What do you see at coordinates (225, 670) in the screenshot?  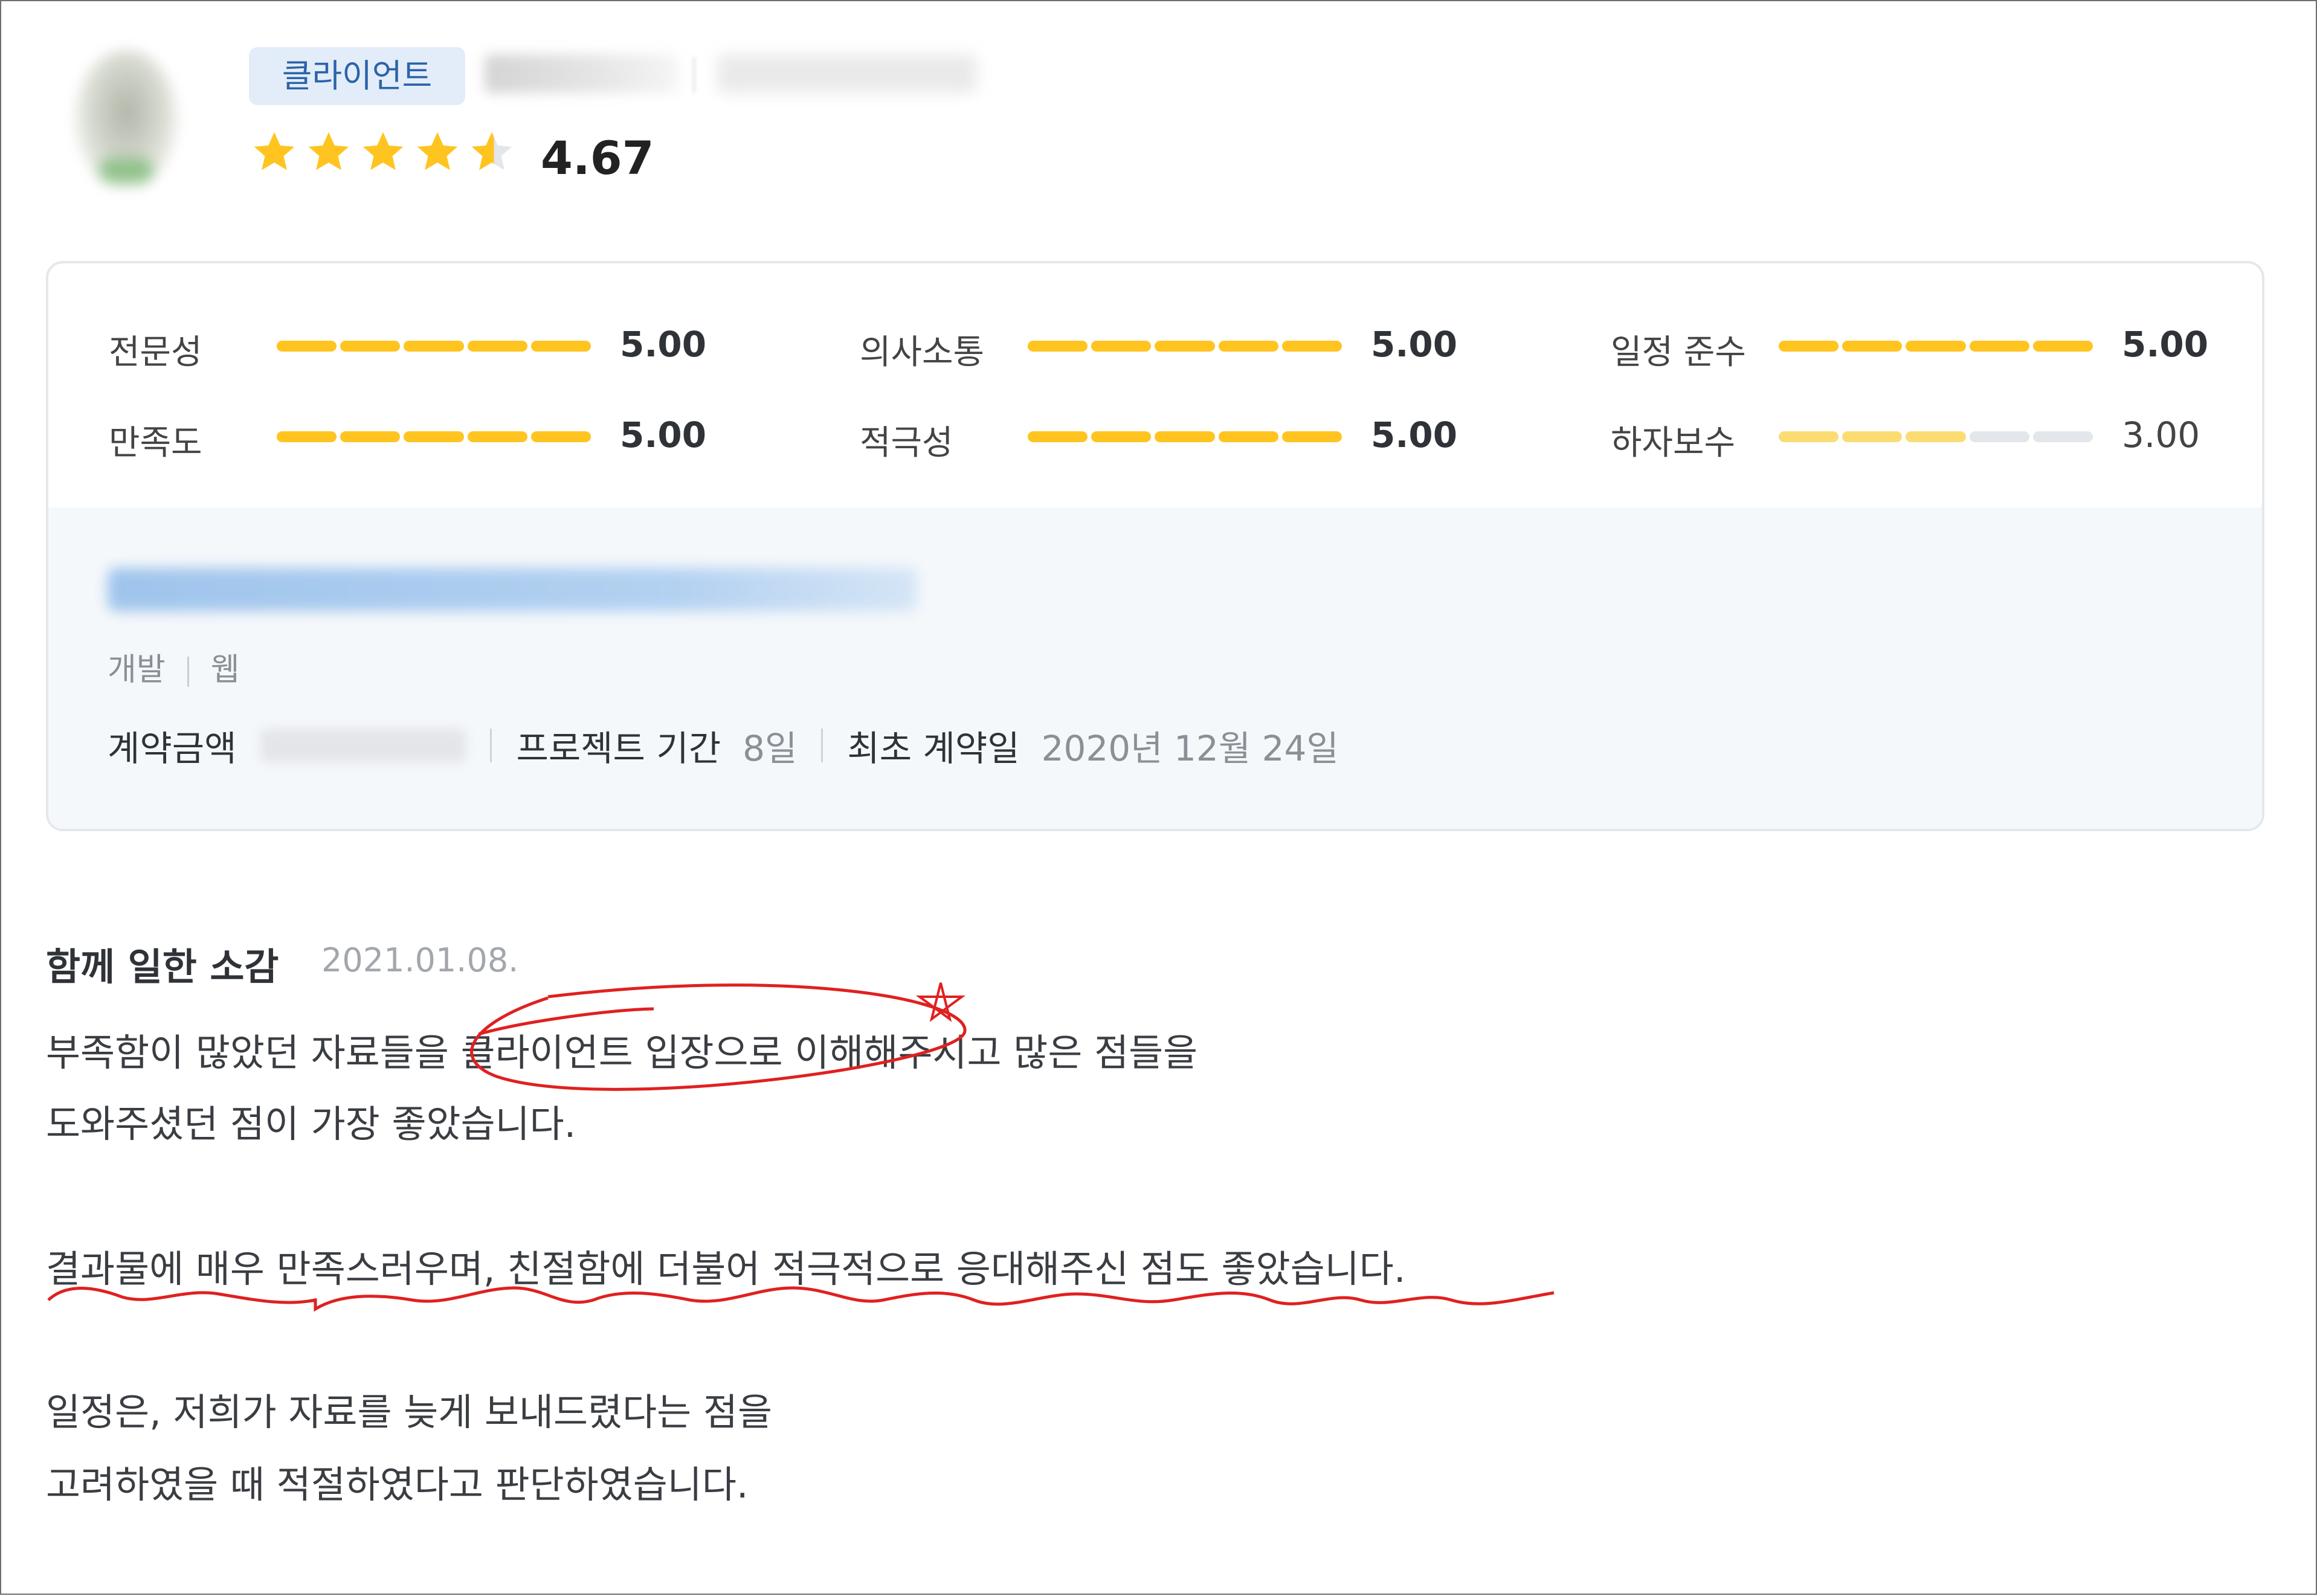 I see `subcategory-label: 웹` at bounding box center [225, 670].